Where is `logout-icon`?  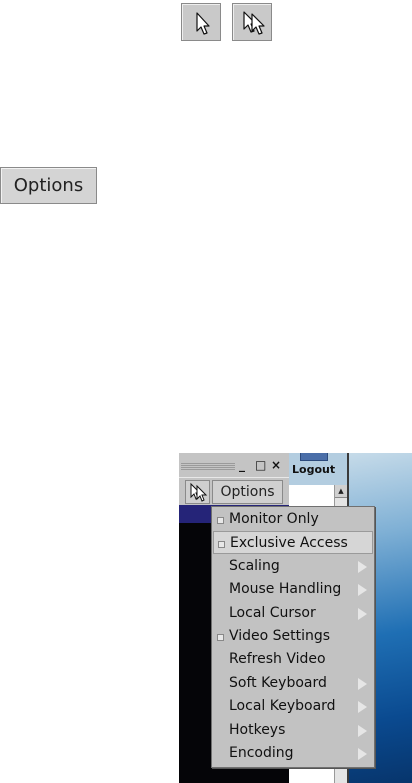 logout-icon is located at coordinates (314, 457).